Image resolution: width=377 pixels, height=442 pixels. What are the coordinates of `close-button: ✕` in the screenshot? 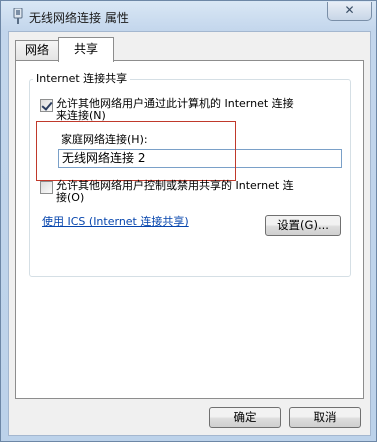 It's located at (349, 11).